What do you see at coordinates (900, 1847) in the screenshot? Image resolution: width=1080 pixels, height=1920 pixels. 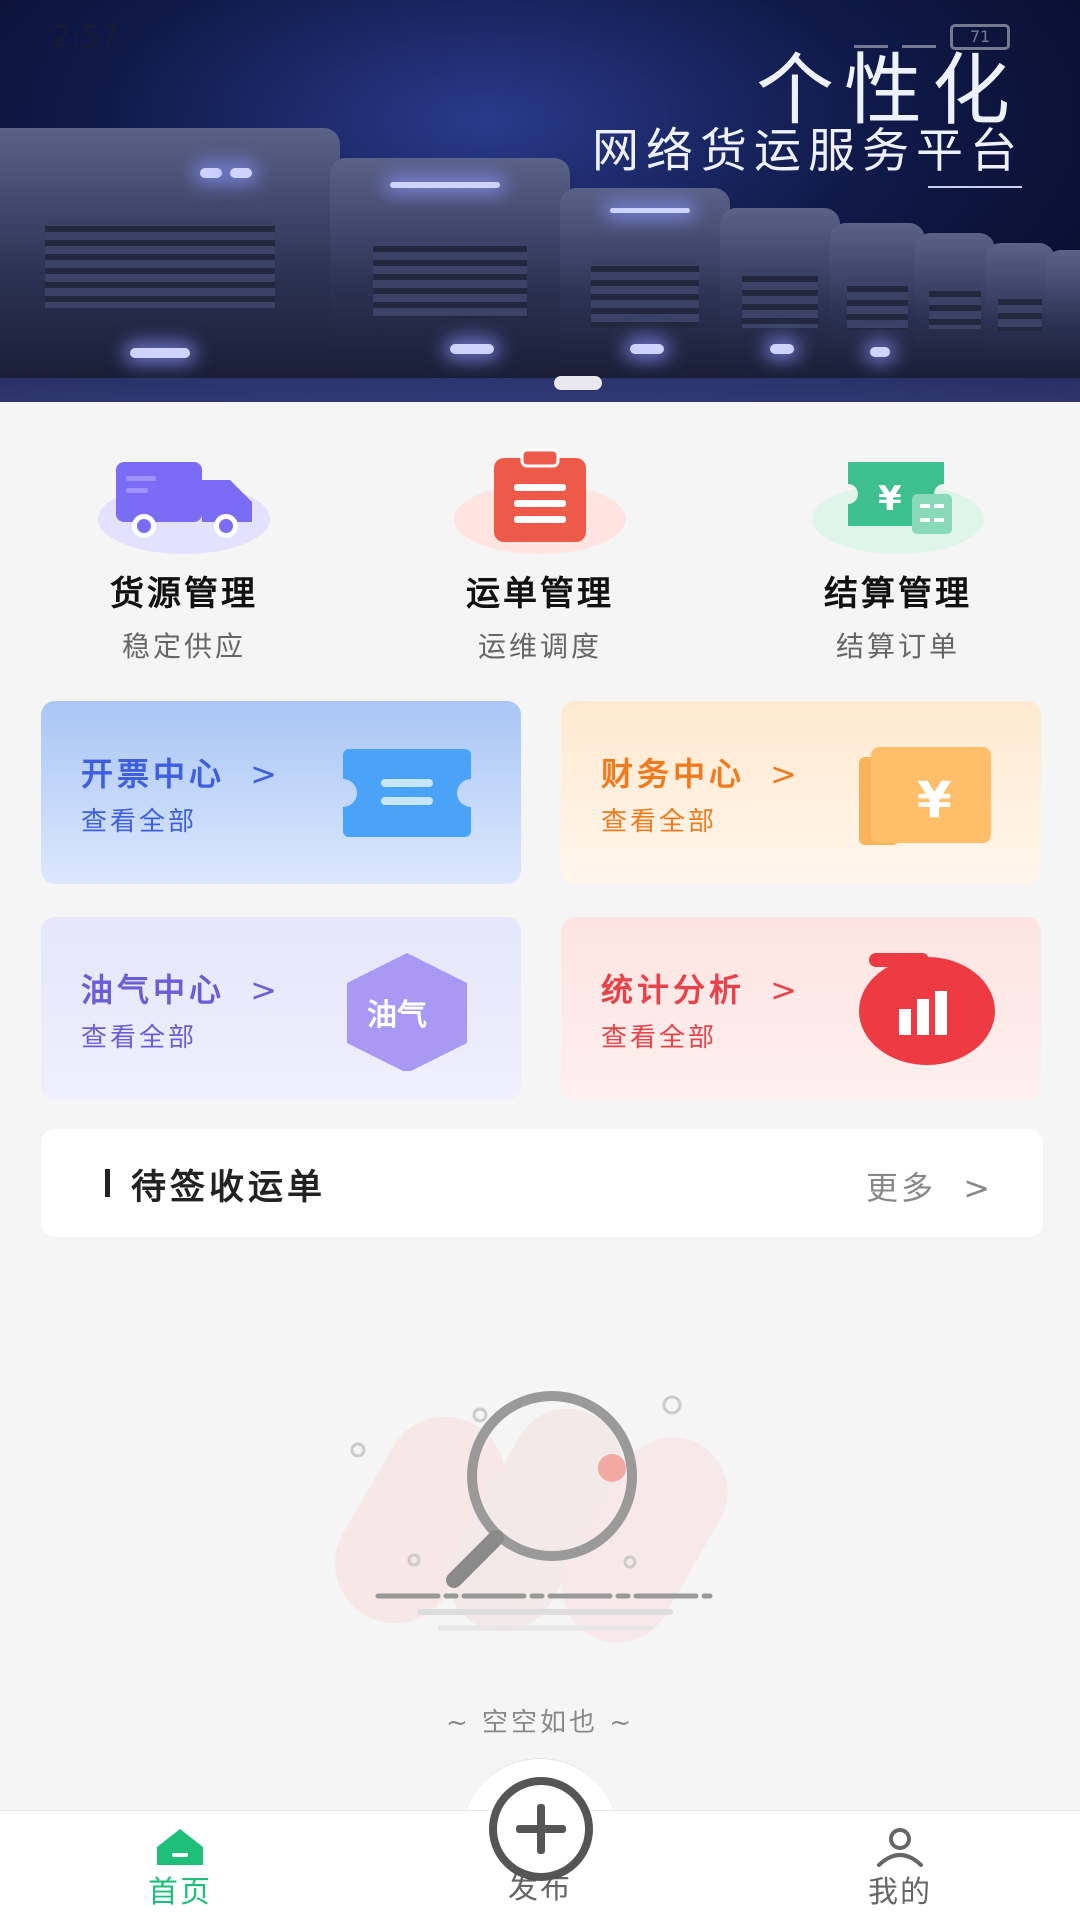 I see `user-icon` at bounding box center [900, 1847].